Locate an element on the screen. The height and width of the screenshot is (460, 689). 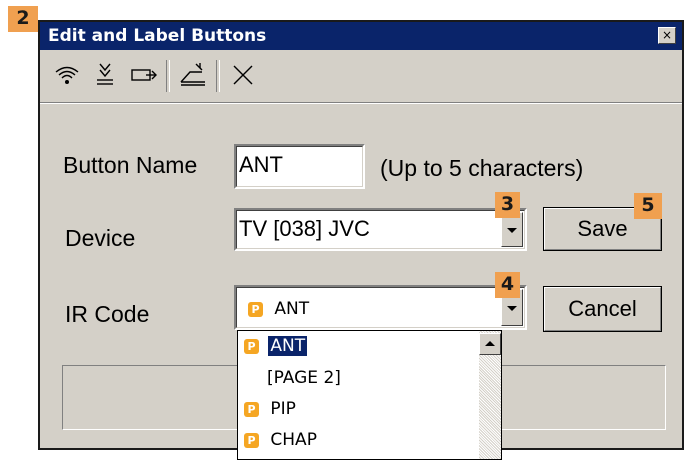
redirect-icon is located at coordinates (143, 75).